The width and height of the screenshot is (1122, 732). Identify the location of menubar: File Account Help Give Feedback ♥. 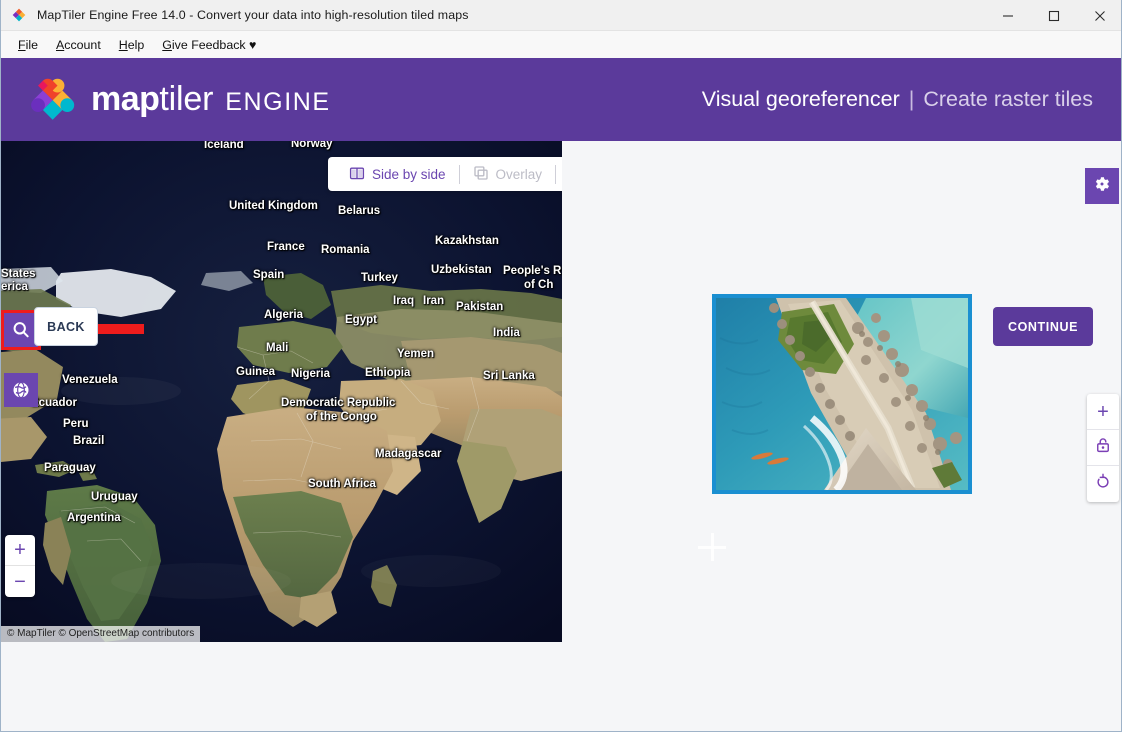
(561, 44).